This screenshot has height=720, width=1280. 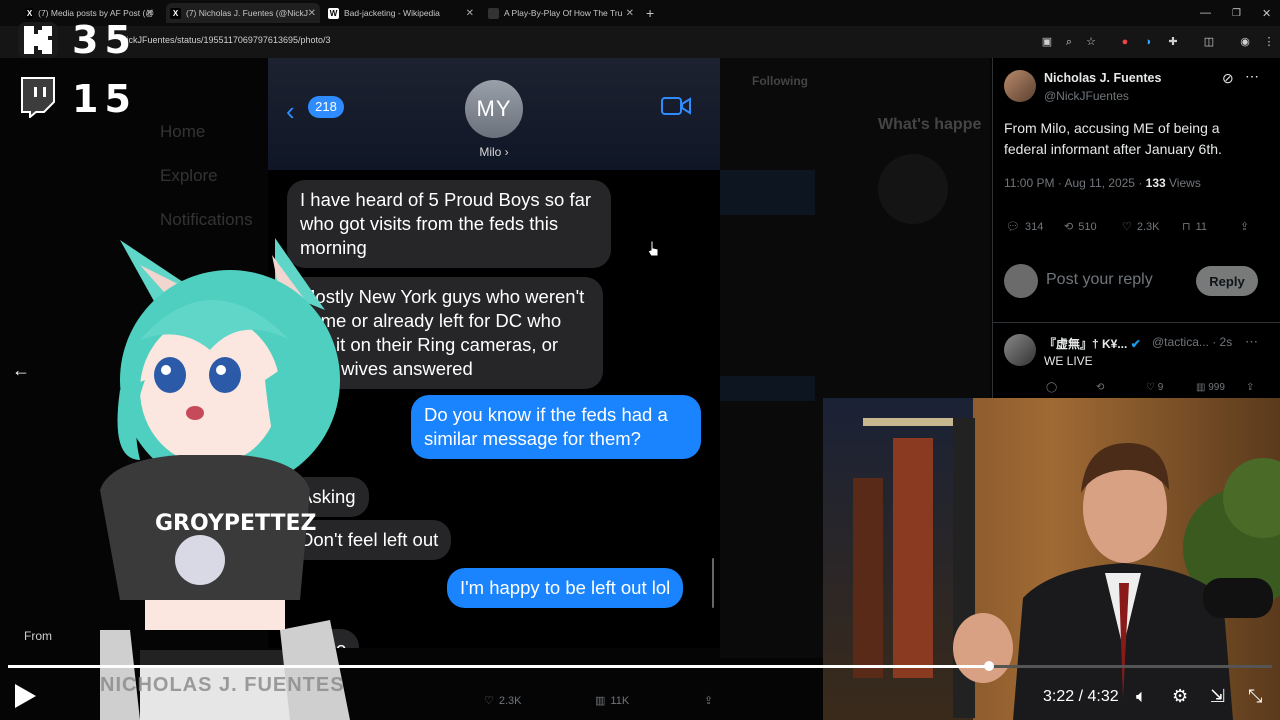 What do you see at coordinates (104, 99) in the screenshot?
I see `twitch-viewer-count: 15` at bounding box center [104, 99].